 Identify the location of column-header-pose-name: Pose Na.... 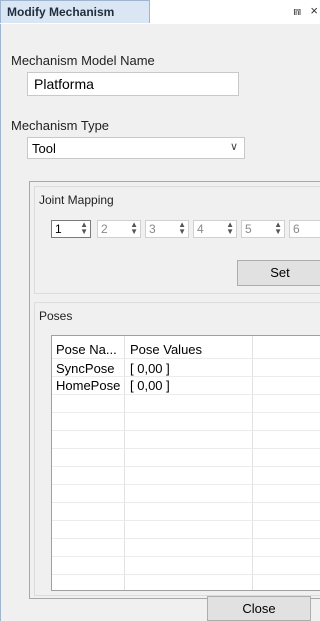
(86, 349).